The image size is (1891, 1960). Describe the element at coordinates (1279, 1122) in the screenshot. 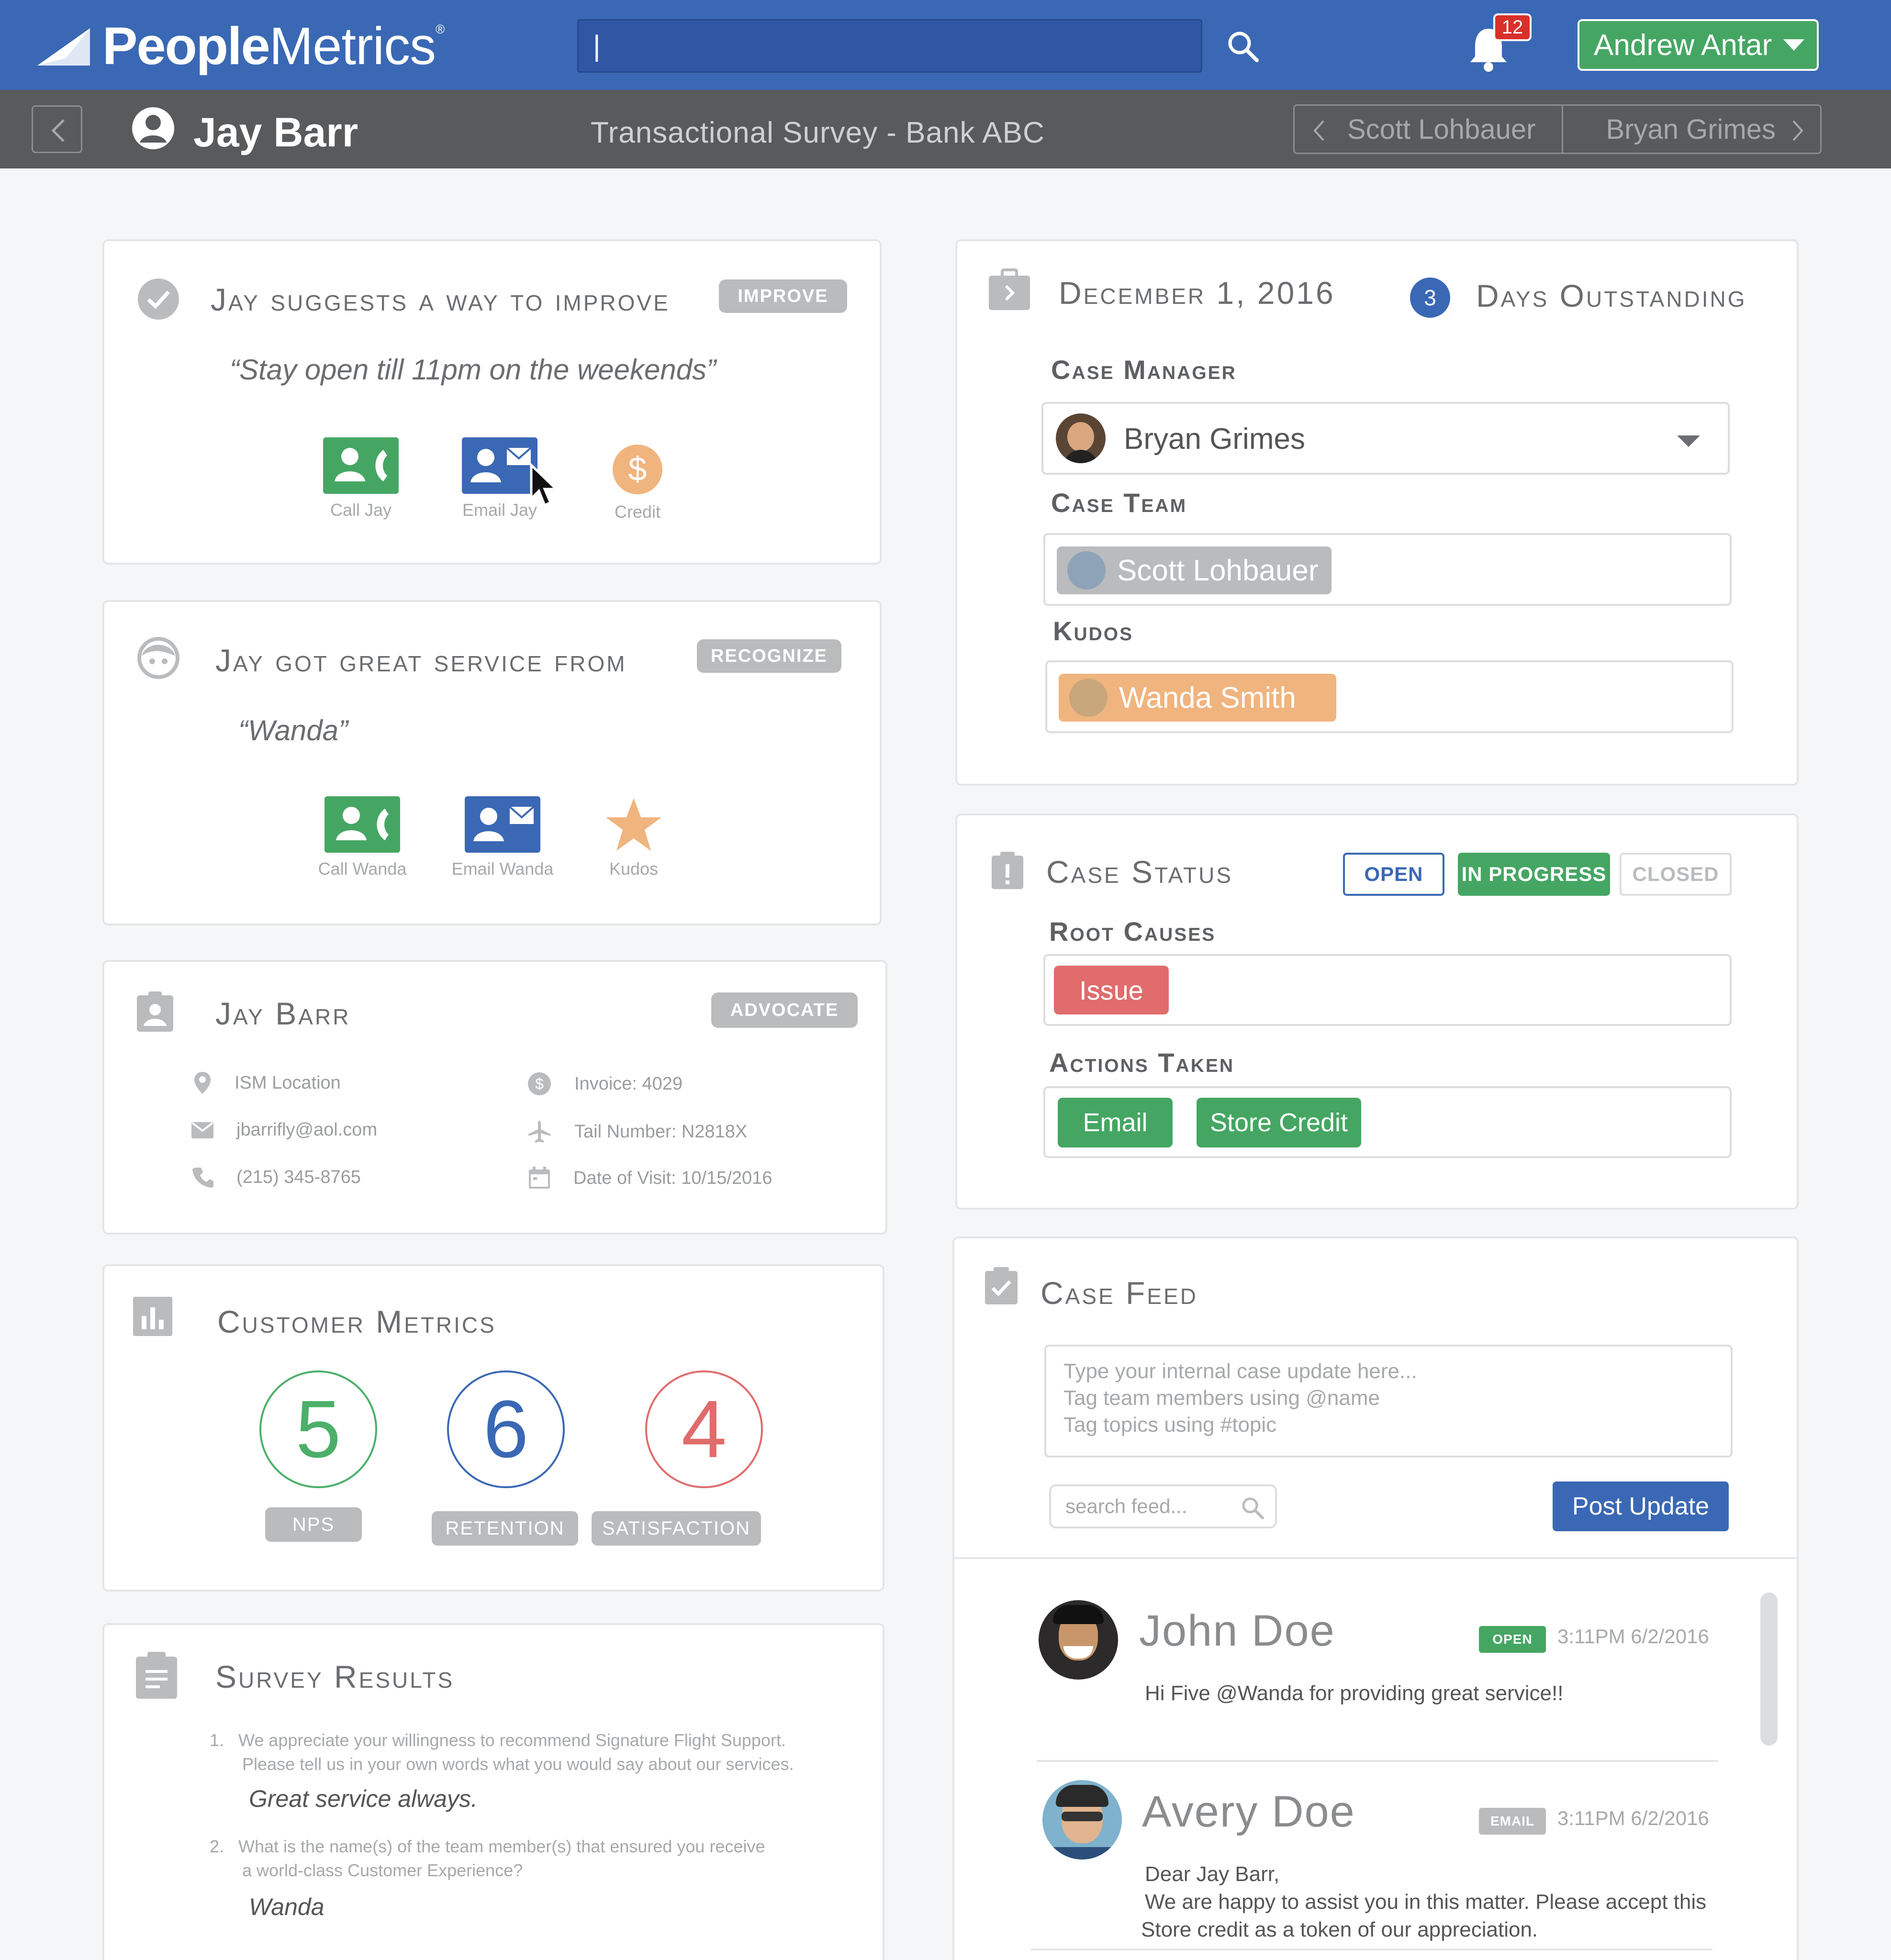

I see `action-store-credit-chip: Store Credit` at that location.